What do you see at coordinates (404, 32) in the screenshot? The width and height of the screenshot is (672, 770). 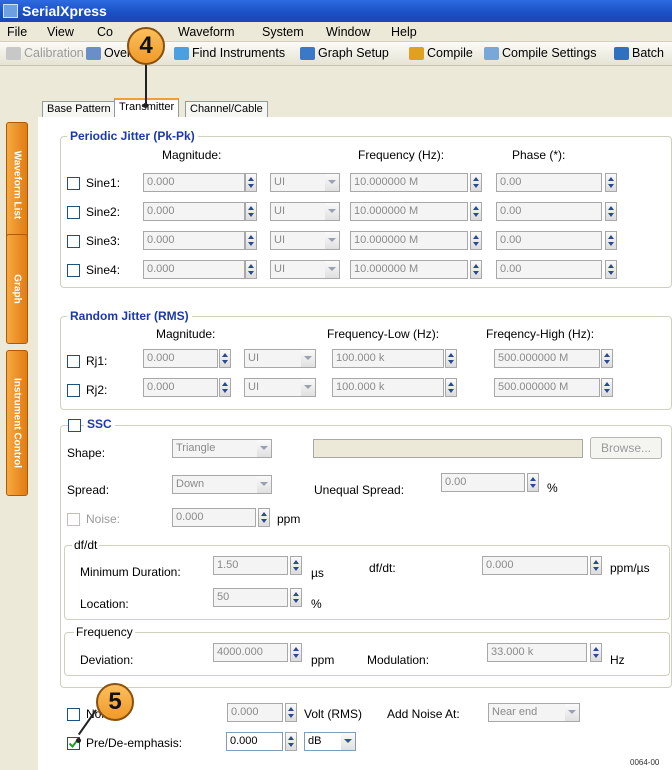 I see `menu-help: Help` at bounding box center [404, 32].